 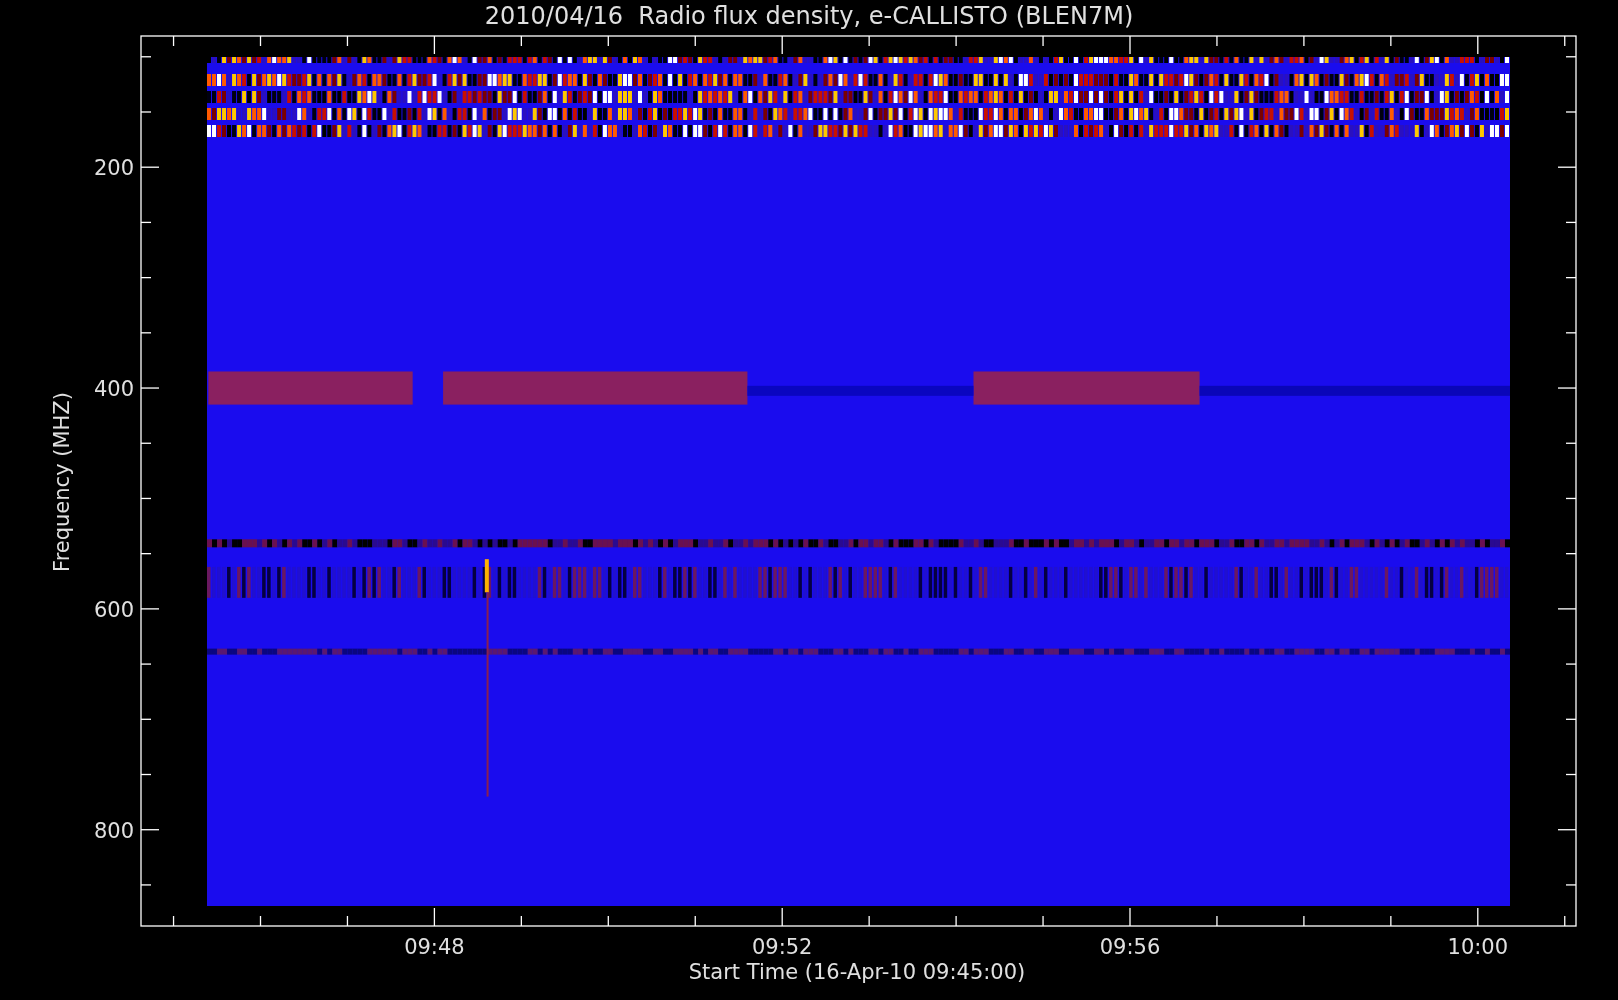 What do you see at coordinates (113, 609) in the screenshot?
I see `tick-label: 600` at bounding box center [113, 609].